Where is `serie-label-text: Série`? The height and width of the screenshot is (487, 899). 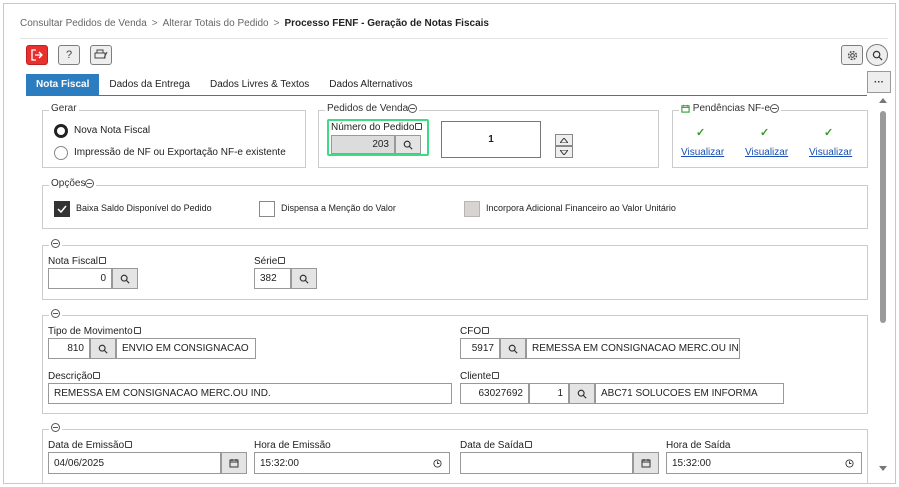 serie-label-text: Série is located at coordinates (266, 261).